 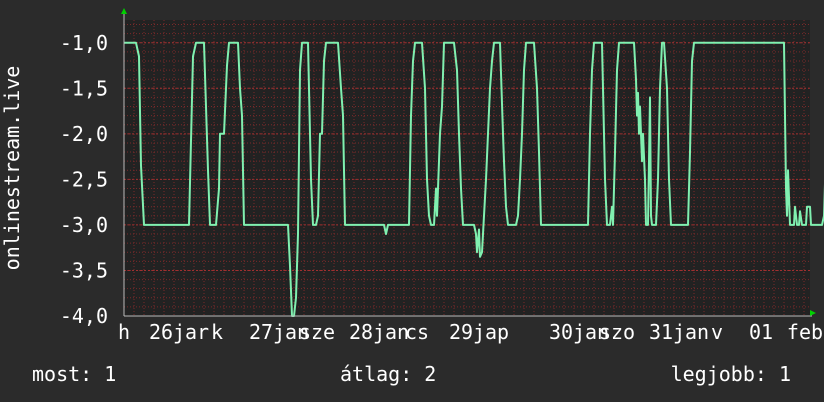 What do you see at coordinates (491, 332) in the screenshot?
I see `x-tick-label: jap` at bounding box center [491, 332].